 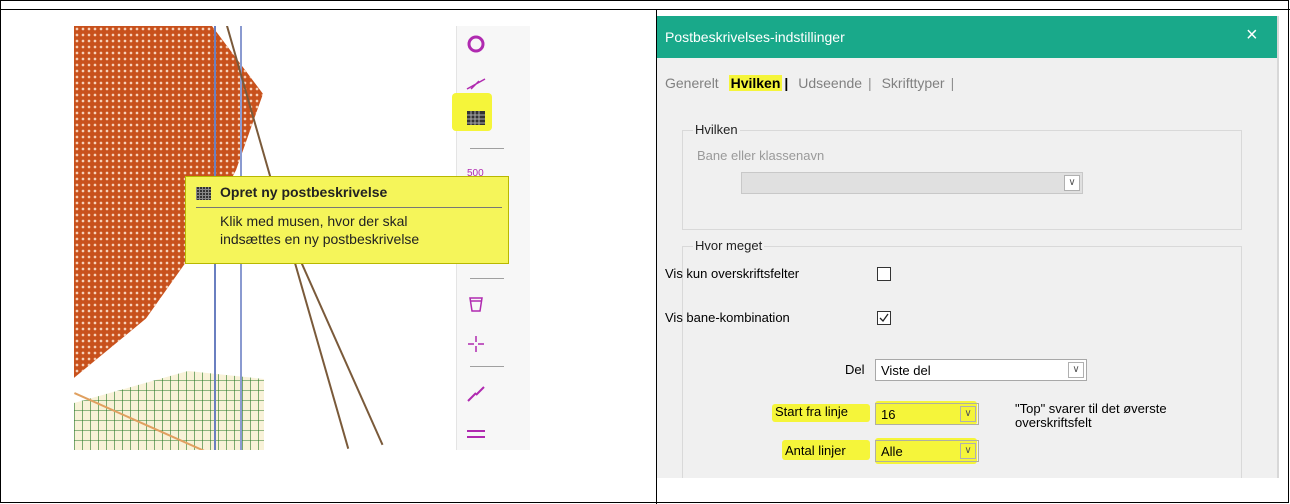 I want to click on note-line: overskriftsfelt, so click(x=1053, y=422).